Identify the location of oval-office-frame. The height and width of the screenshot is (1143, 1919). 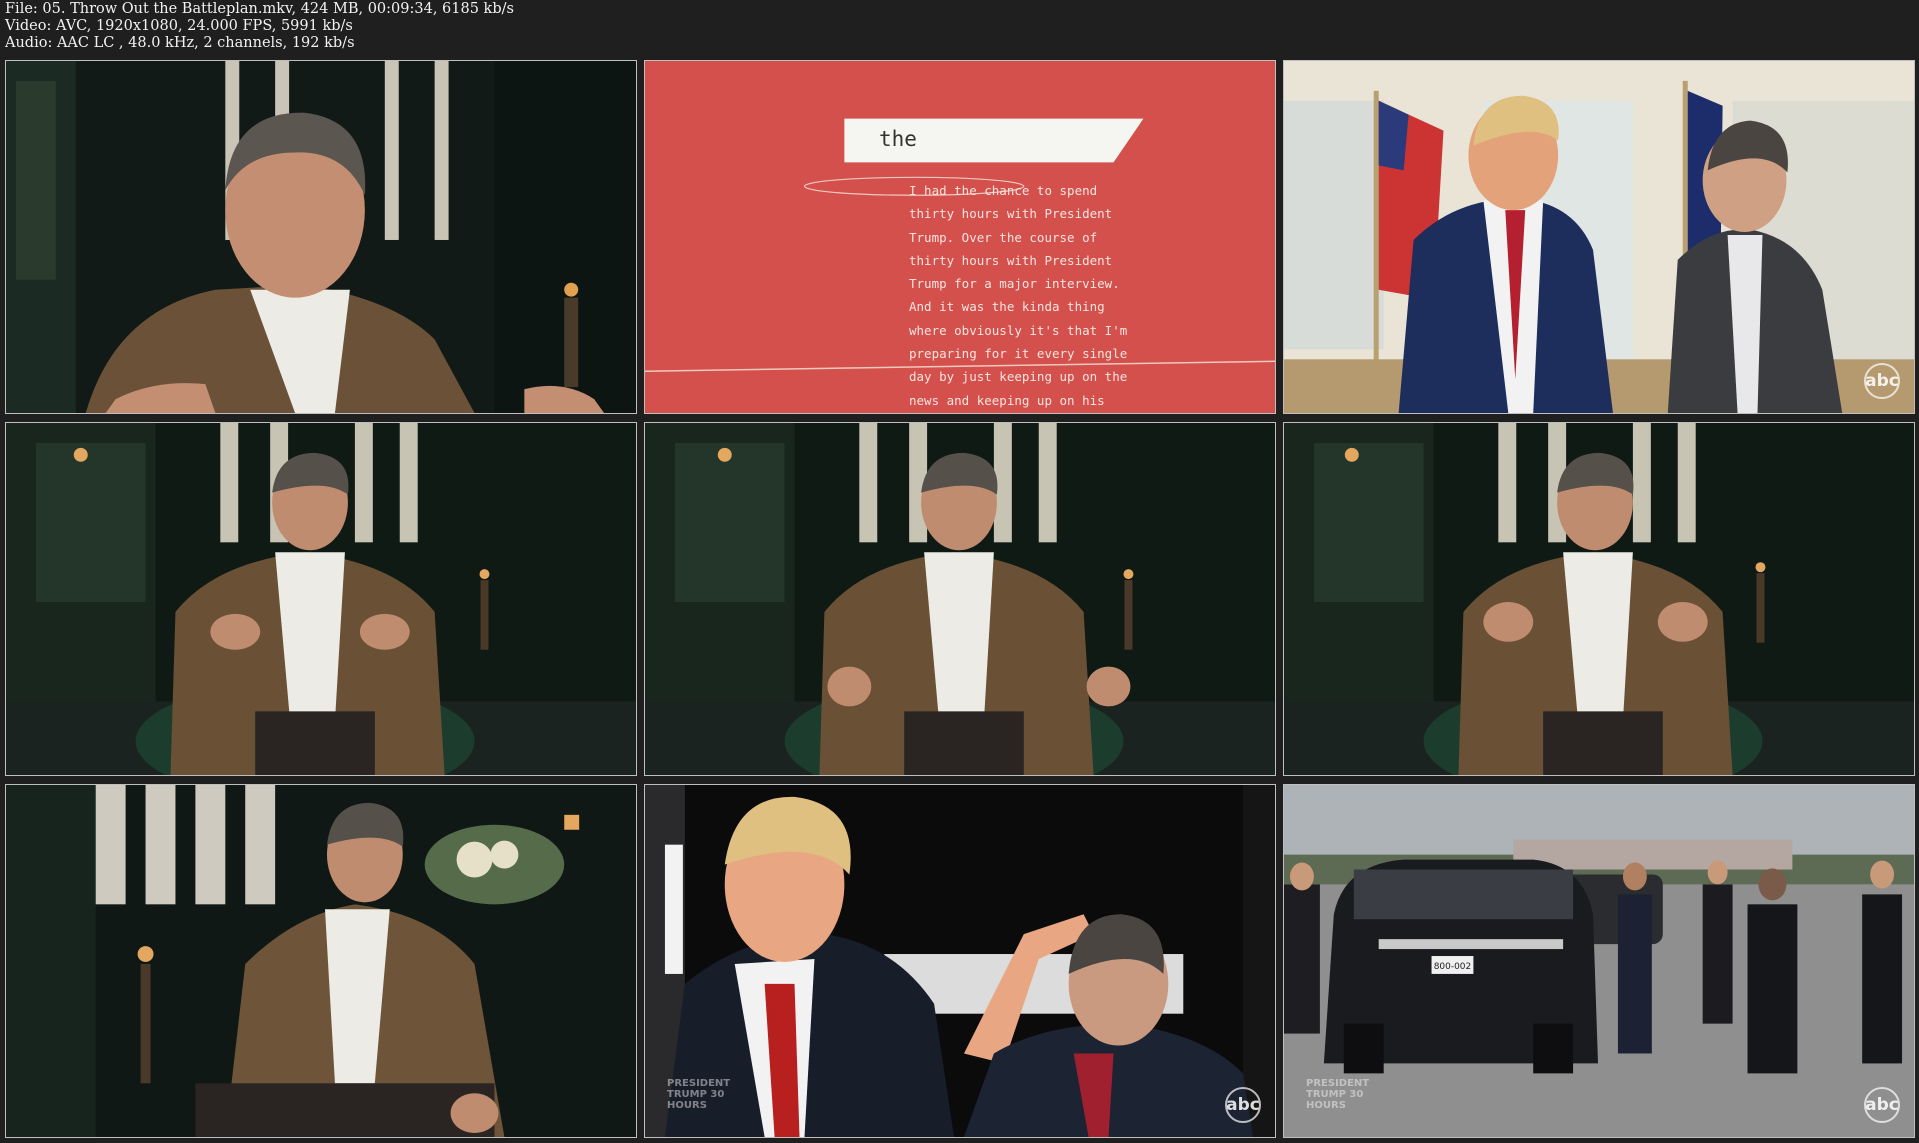
(1599, 237).